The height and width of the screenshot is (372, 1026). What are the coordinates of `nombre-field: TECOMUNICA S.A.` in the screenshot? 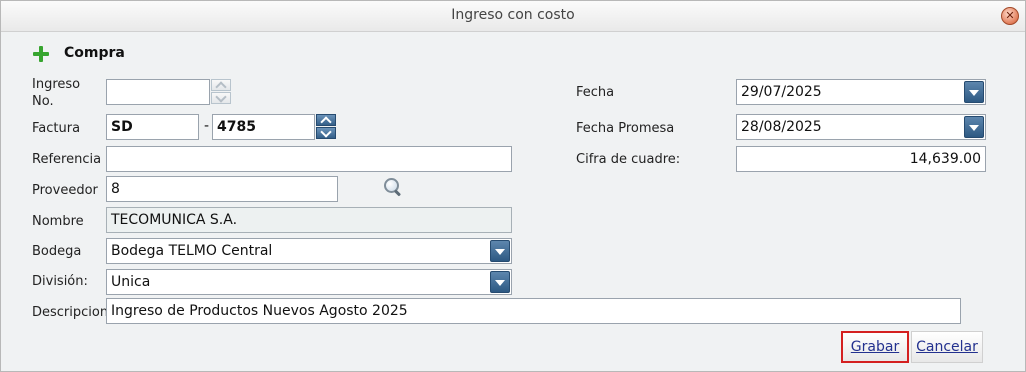 It's located at (309, 220).